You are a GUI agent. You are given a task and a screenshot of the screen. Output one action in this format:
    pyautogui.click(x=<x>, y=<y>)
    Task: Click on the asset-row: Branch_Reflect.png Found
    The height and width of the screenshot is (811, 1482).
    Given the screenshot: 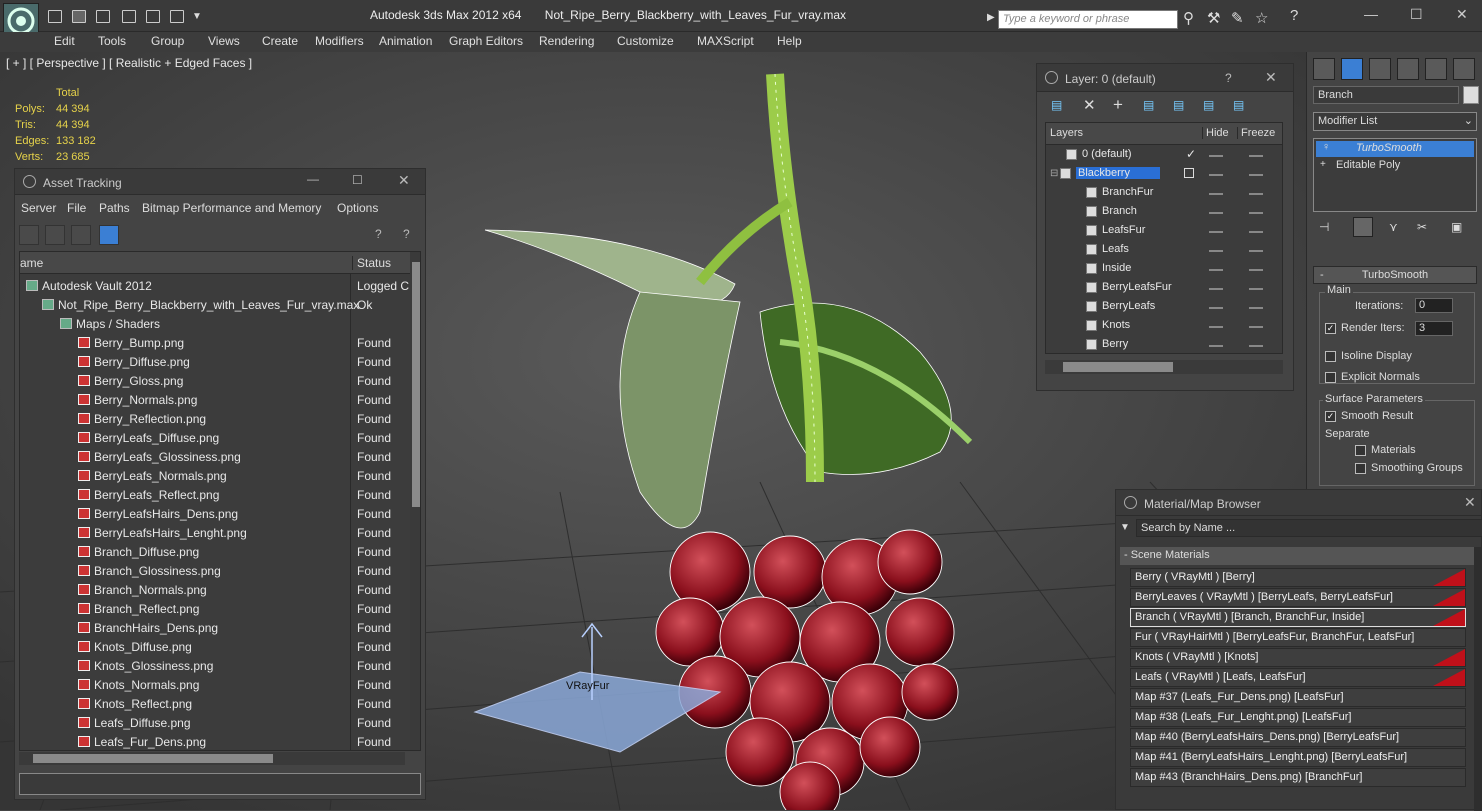 What is the action you would take?
    pyautogui.click(x=215, y=609)
    